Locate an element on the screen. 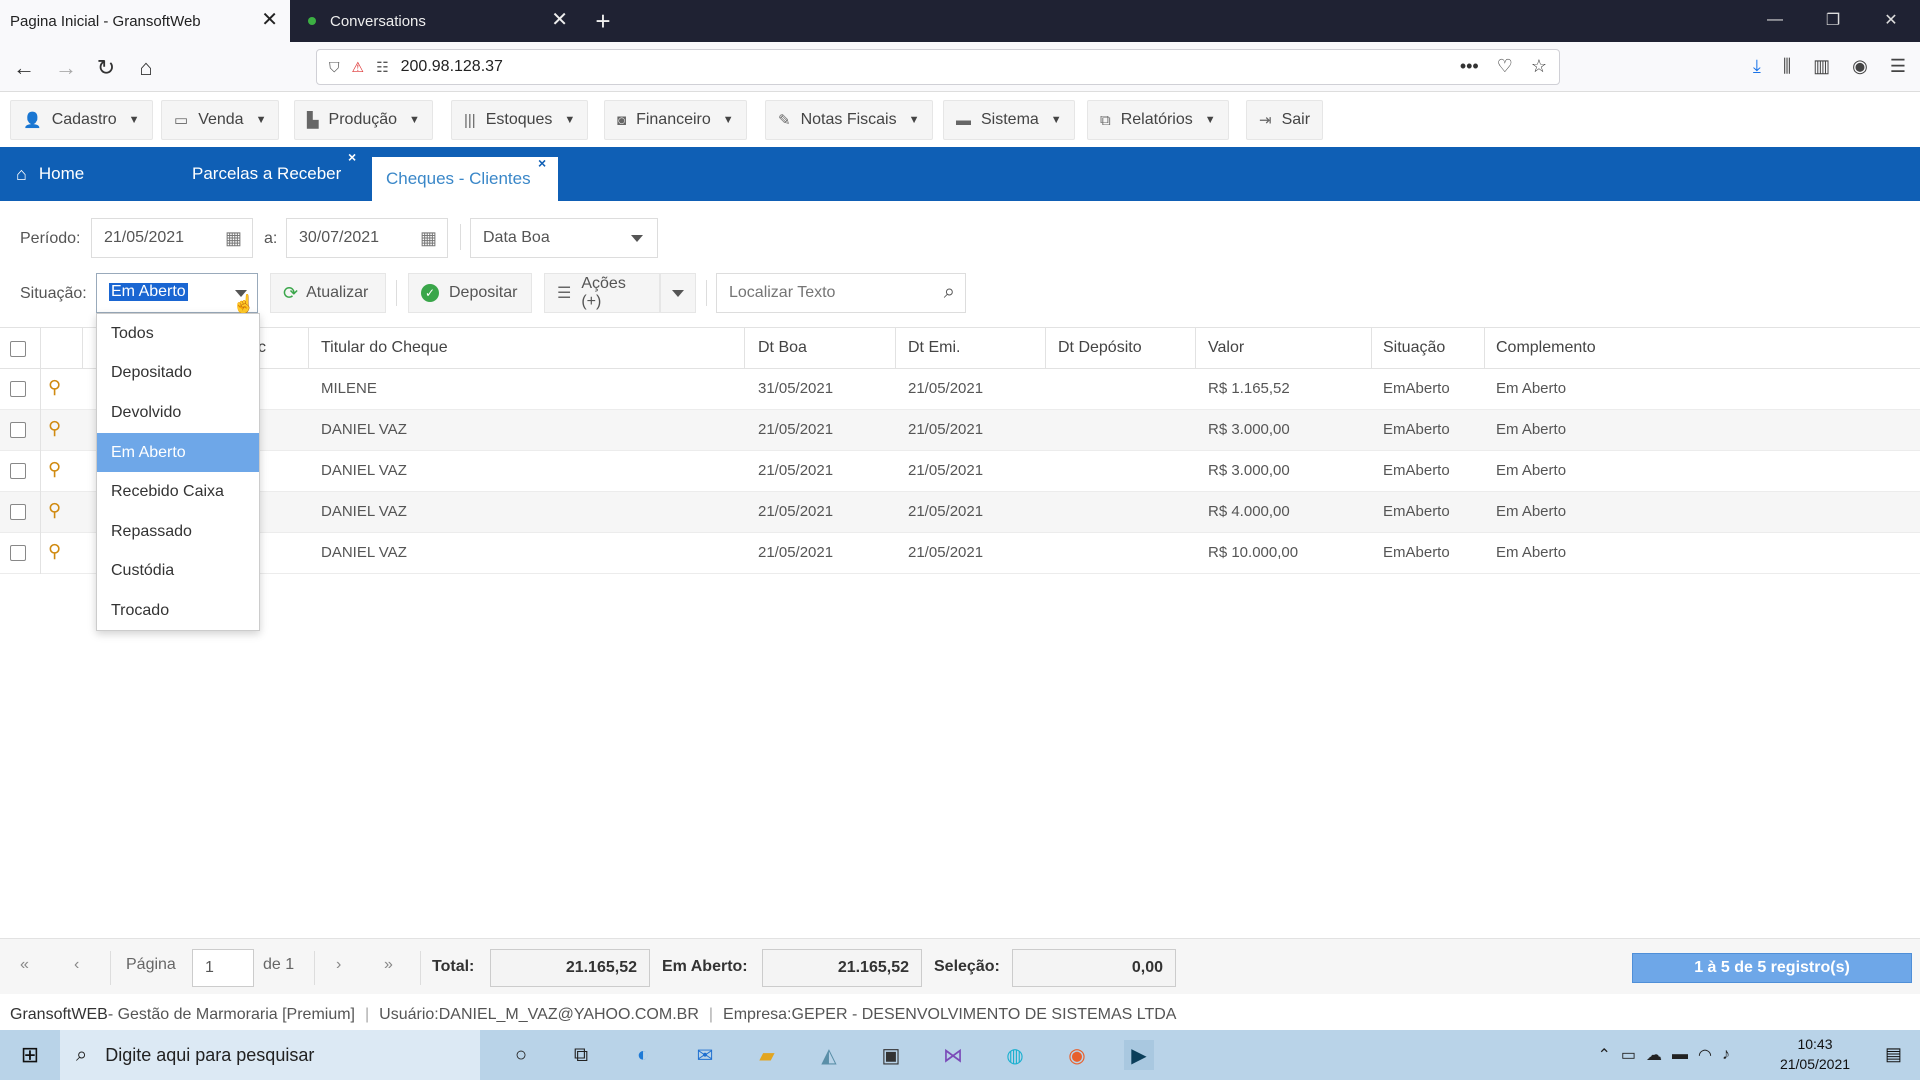 This screenshot has height=1080, width=1920. firefox-icon: ◉ is located at coordinates (1077, 1055).